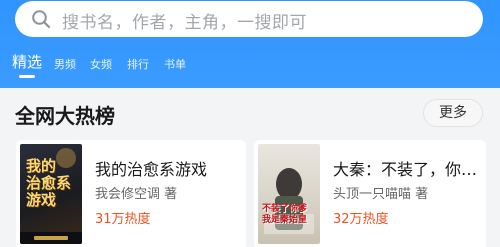 Image resolution: width=500 pixels, height=247 pixels. I want to click on search-input: 搜书名，作者，主角，一搜即可, so click(249, 19).